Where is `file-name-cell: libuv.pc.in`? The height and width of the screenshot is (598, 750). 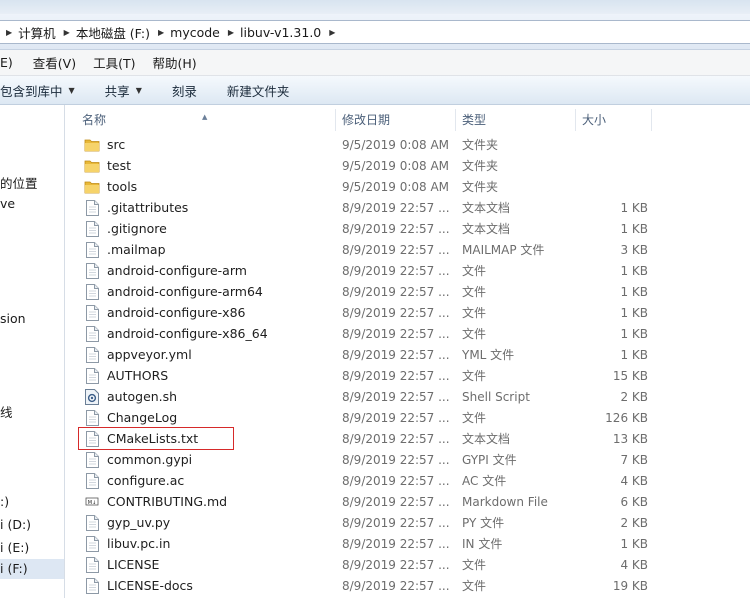
file-name-cell: libuv.pc.in is located at coordinates (206, 543).